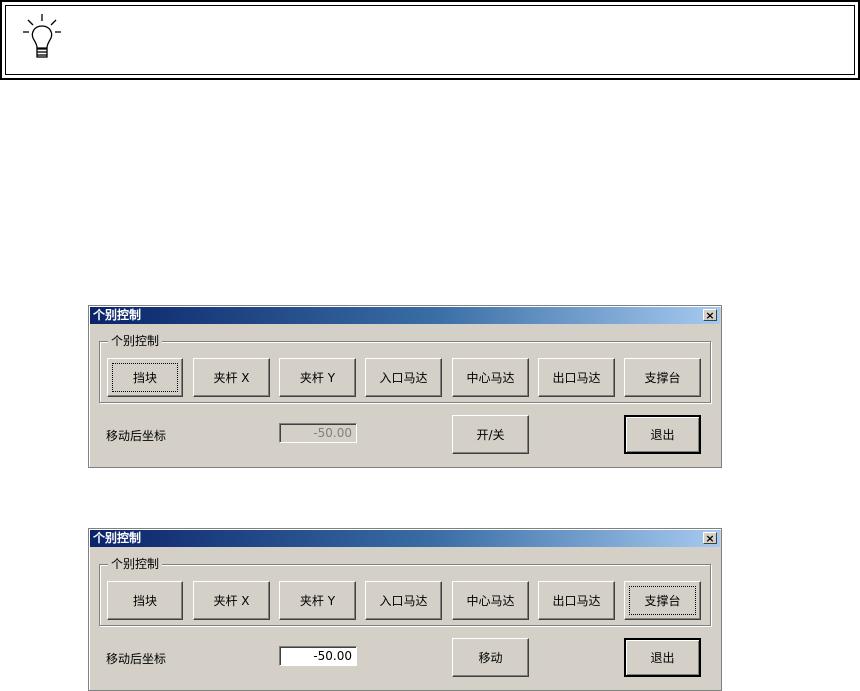 The height and width of the screenshot is (691, 860). Describe the element at coordinates (490, 434) in the screenshot. I see `on-off-button: 开/关` at that location.